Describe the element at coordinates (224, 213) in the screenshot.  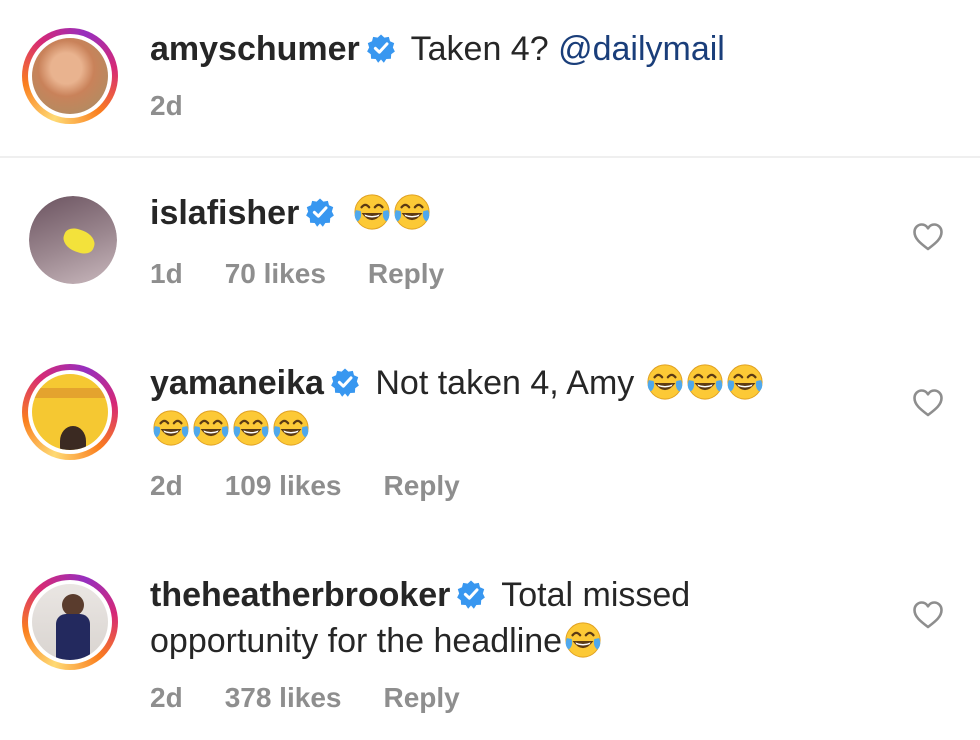
I see `username-islafisher: islafisher` at that location.